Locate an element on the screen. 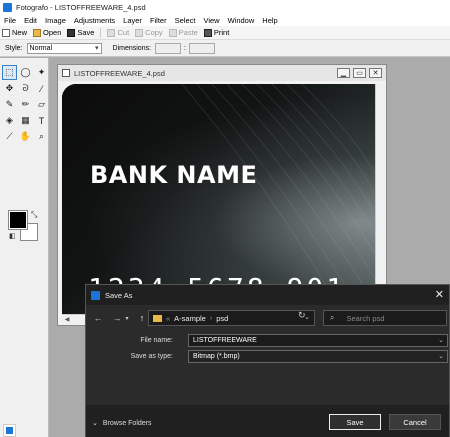 Image resolution: width=450 pixels, height=437 pixels. main-toolbar: New Open Save Cut Copy Paste Print is located at coordinates (225, 33).